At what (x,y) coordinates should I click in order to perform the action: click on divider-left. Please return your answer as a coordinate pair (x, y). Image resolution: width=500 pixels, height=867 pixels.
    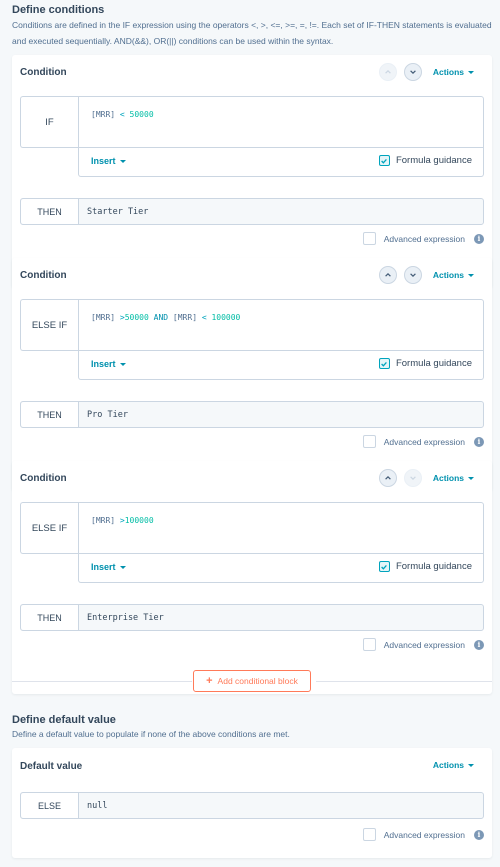
    Looking at the image, I should click on (102, 681).